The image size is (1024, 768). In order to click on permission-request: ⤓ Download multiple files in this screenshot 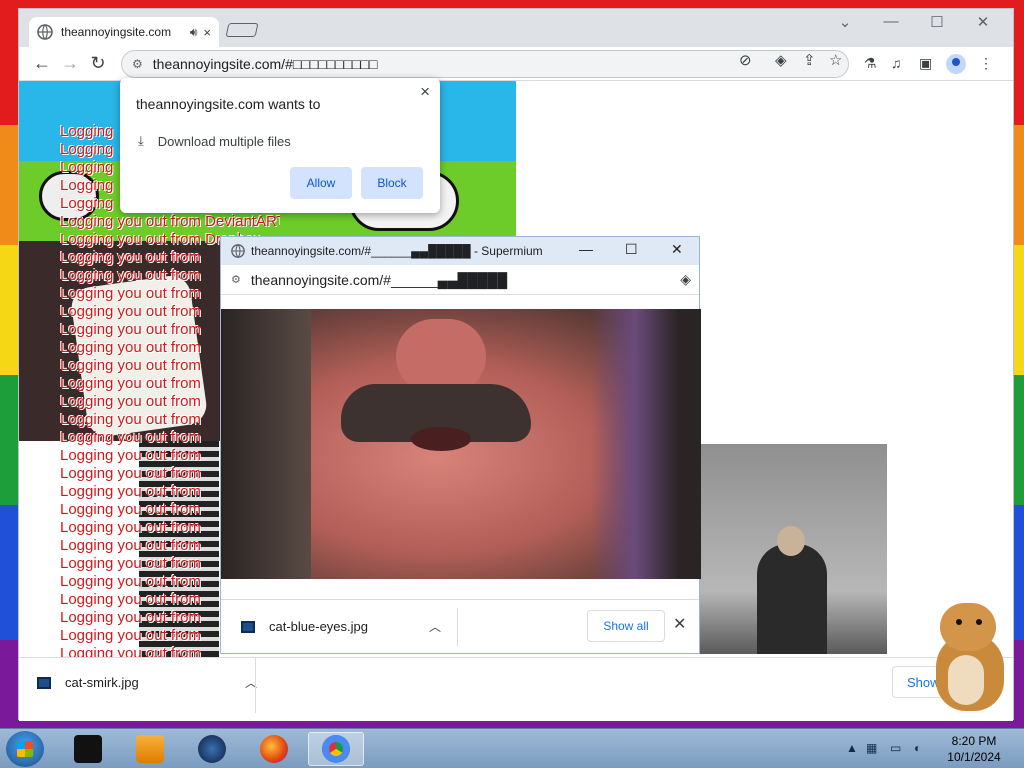, I will do `click(214, 141)`.